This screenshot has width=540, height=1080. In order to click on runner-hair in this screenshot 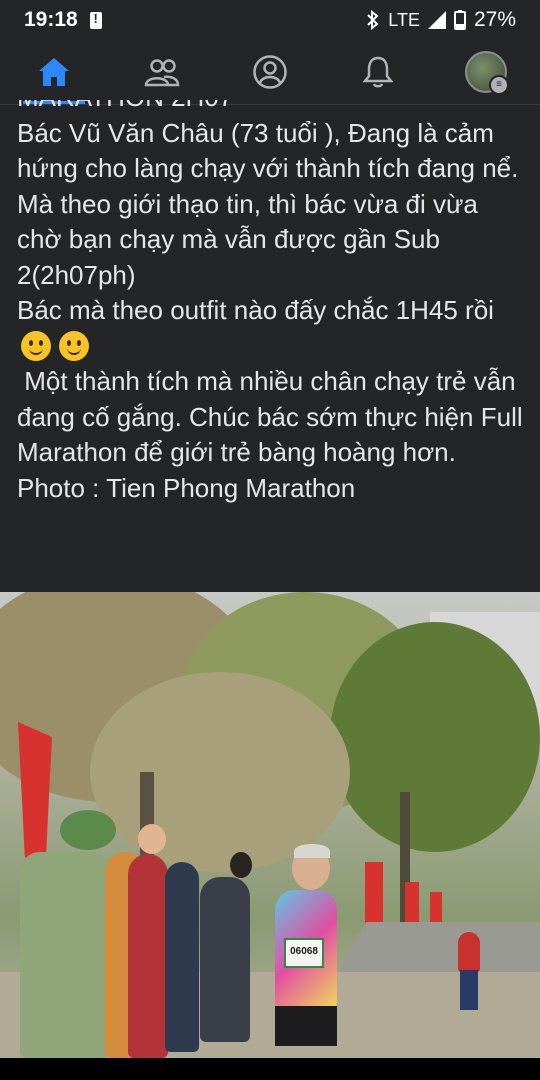, I will do `click(312, 851)`.